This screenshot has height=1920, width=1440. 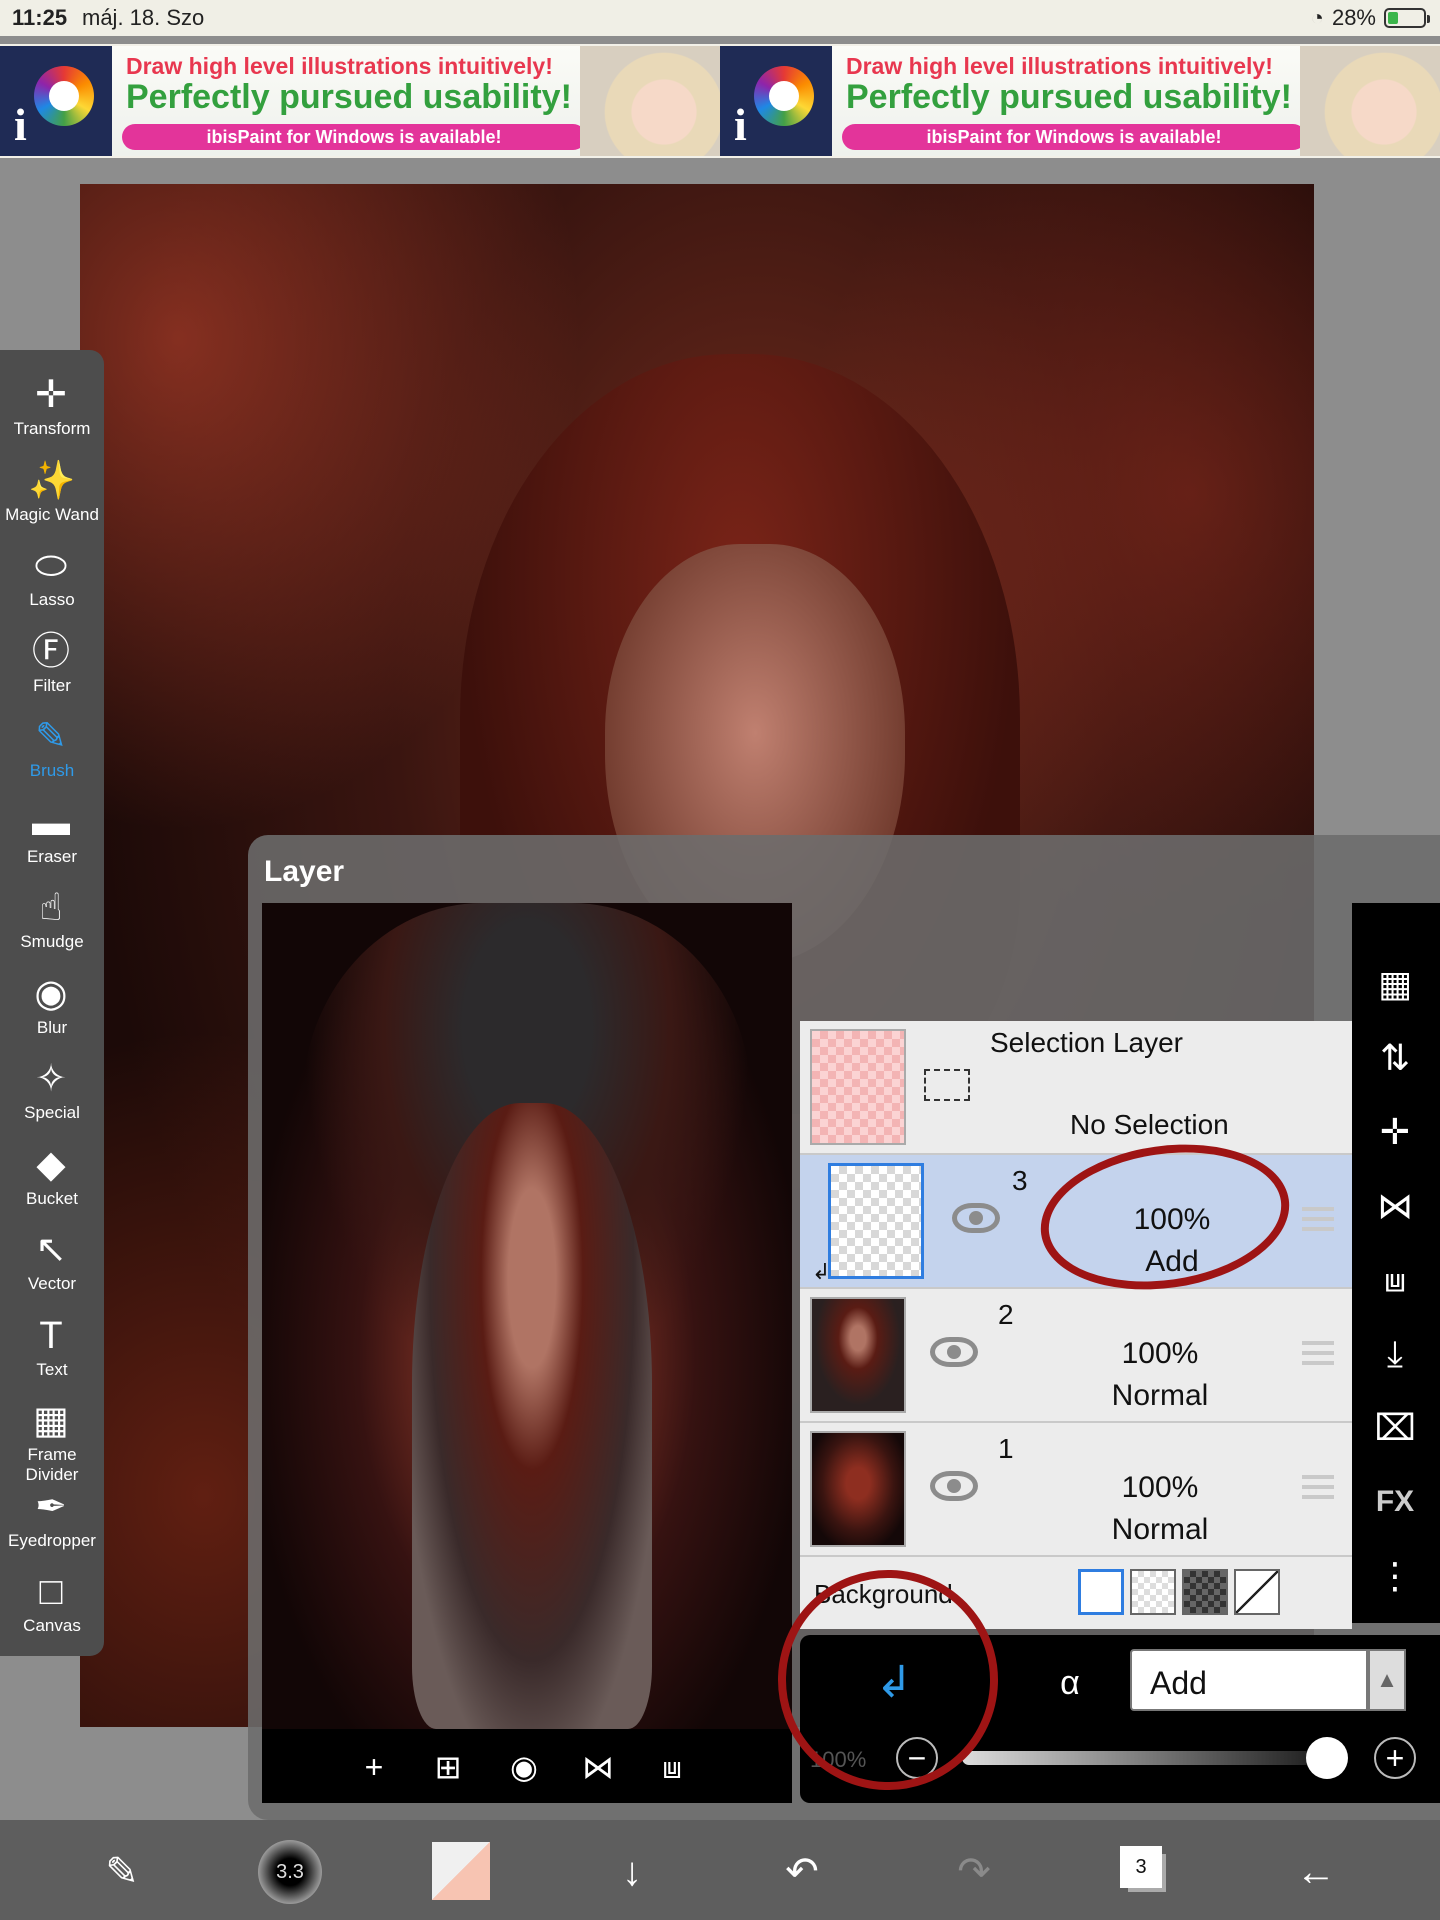 What do you see at coordinates (304, 871) in the screenshot?
I see `layer-panel-title: Layer` at bounding box center [304, 871].